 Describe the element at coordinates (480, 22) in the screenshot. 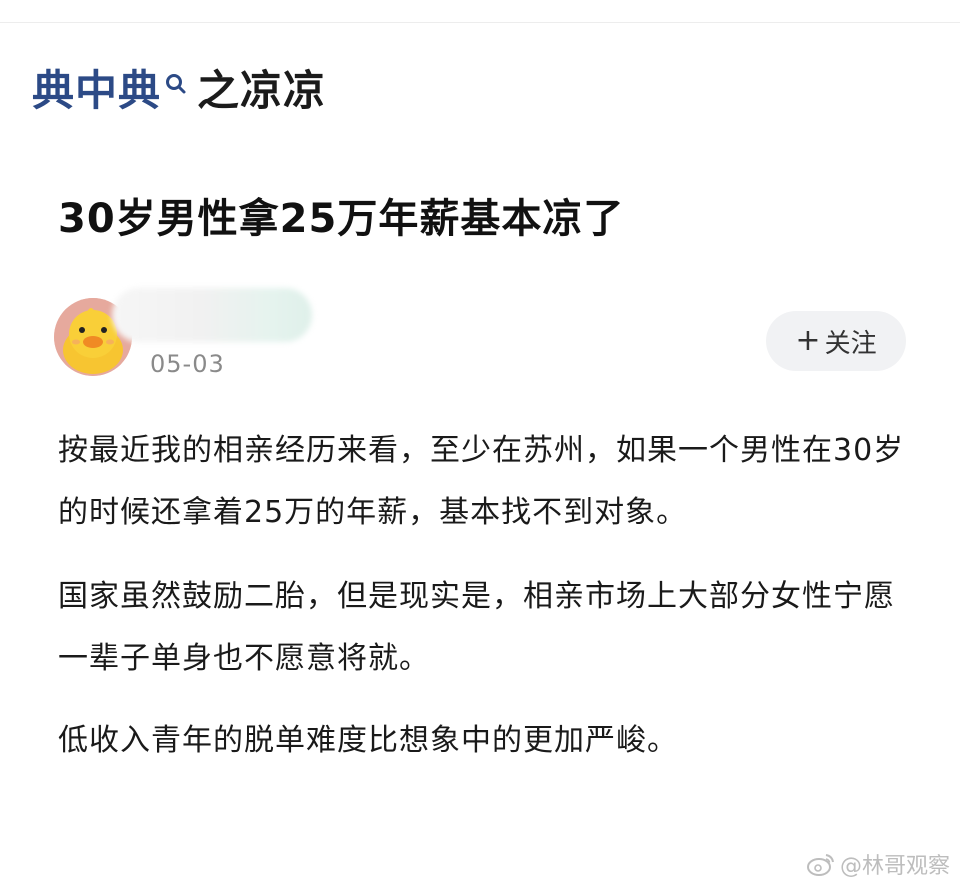

I see `top-divider` at that location.